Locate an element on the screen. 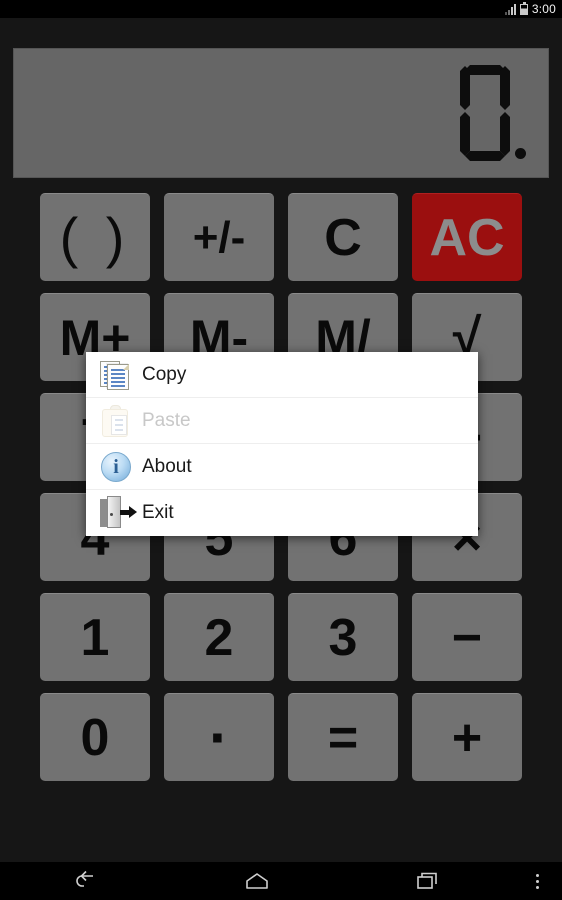 This screenshot has width=562, height=900. key-add: + is located at coordinates (467, 737).